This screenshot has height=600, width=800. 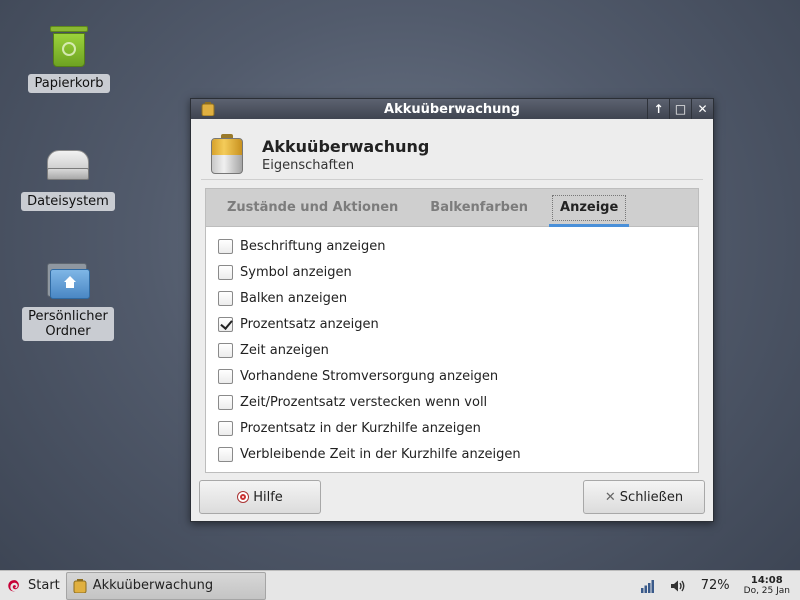 What do you see at coordinates (346, 146) in the screenshot?
I see `dialog-title: Akkuüberwachung` at bounding box center [346, 146].